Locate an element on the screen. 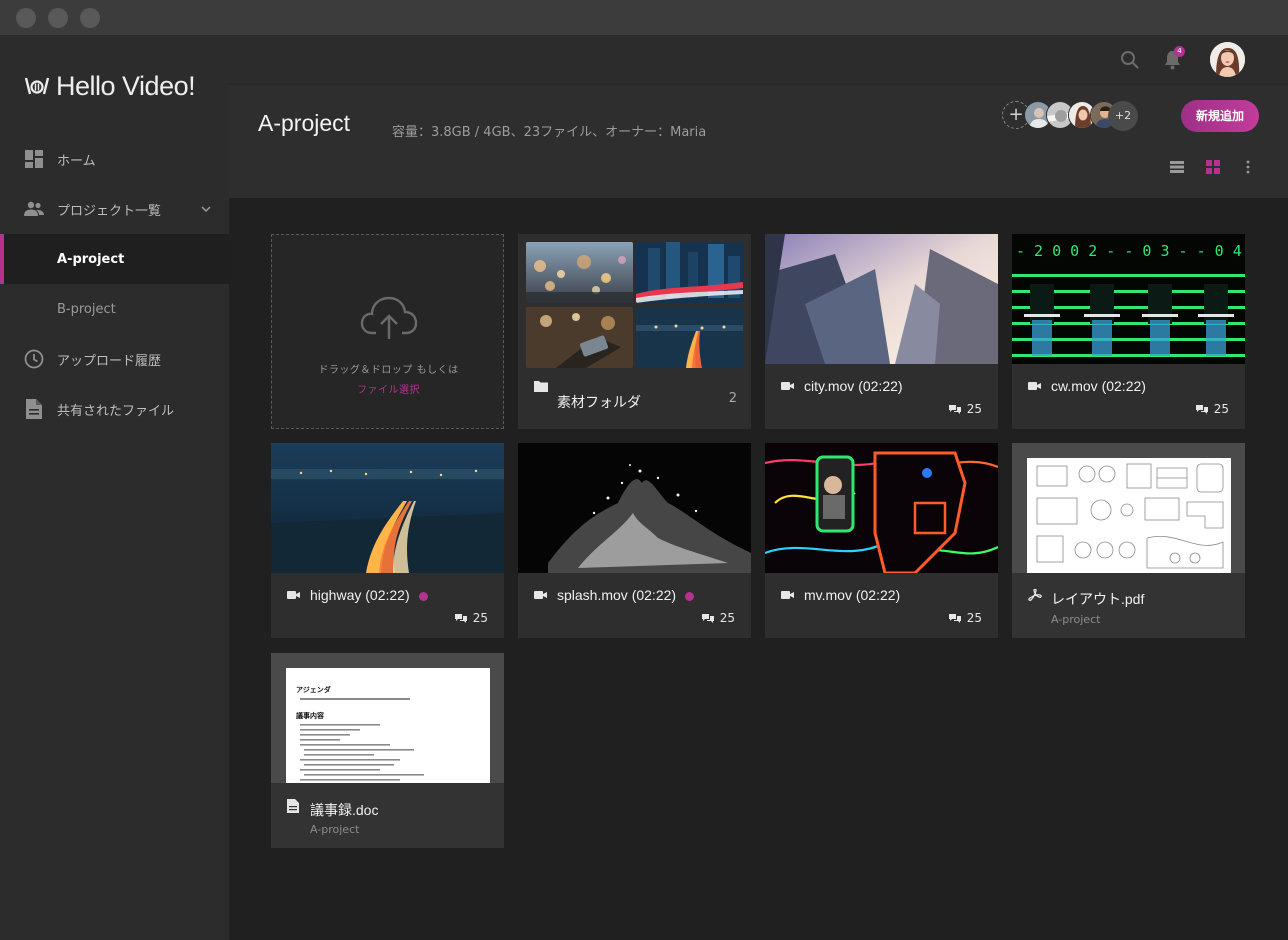 This screenshot has height=940, width=1288. sidebar-item-upload-history: アップロード履歴 is located at coordinates (114, 359).